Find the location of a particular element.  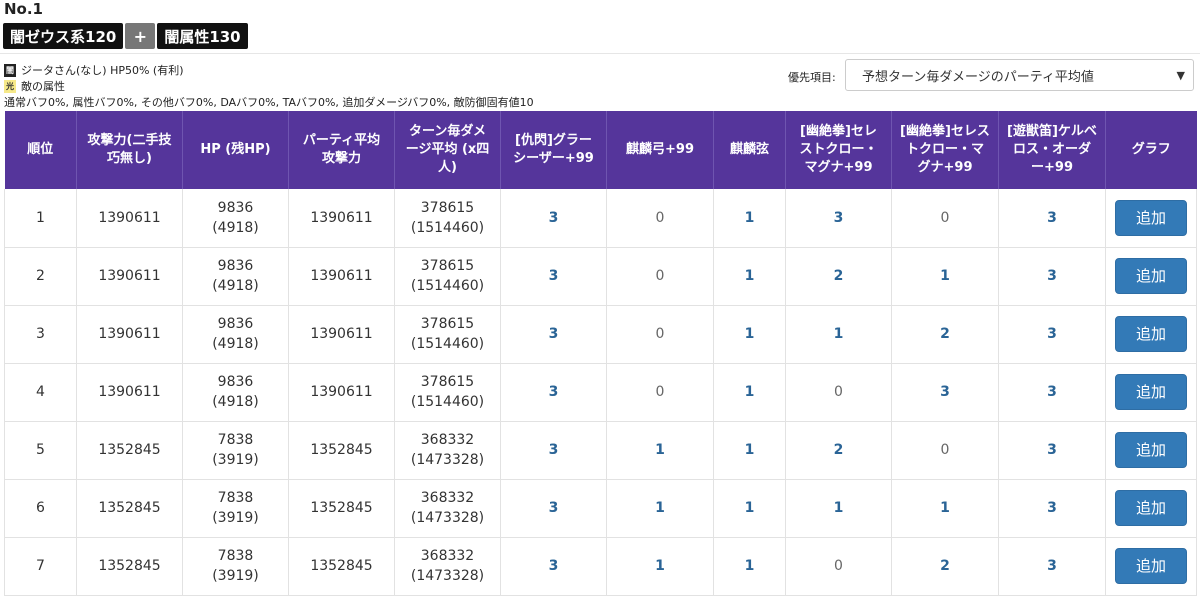

party-attack-cell: 1352845 is located at coordinates (341, 450).